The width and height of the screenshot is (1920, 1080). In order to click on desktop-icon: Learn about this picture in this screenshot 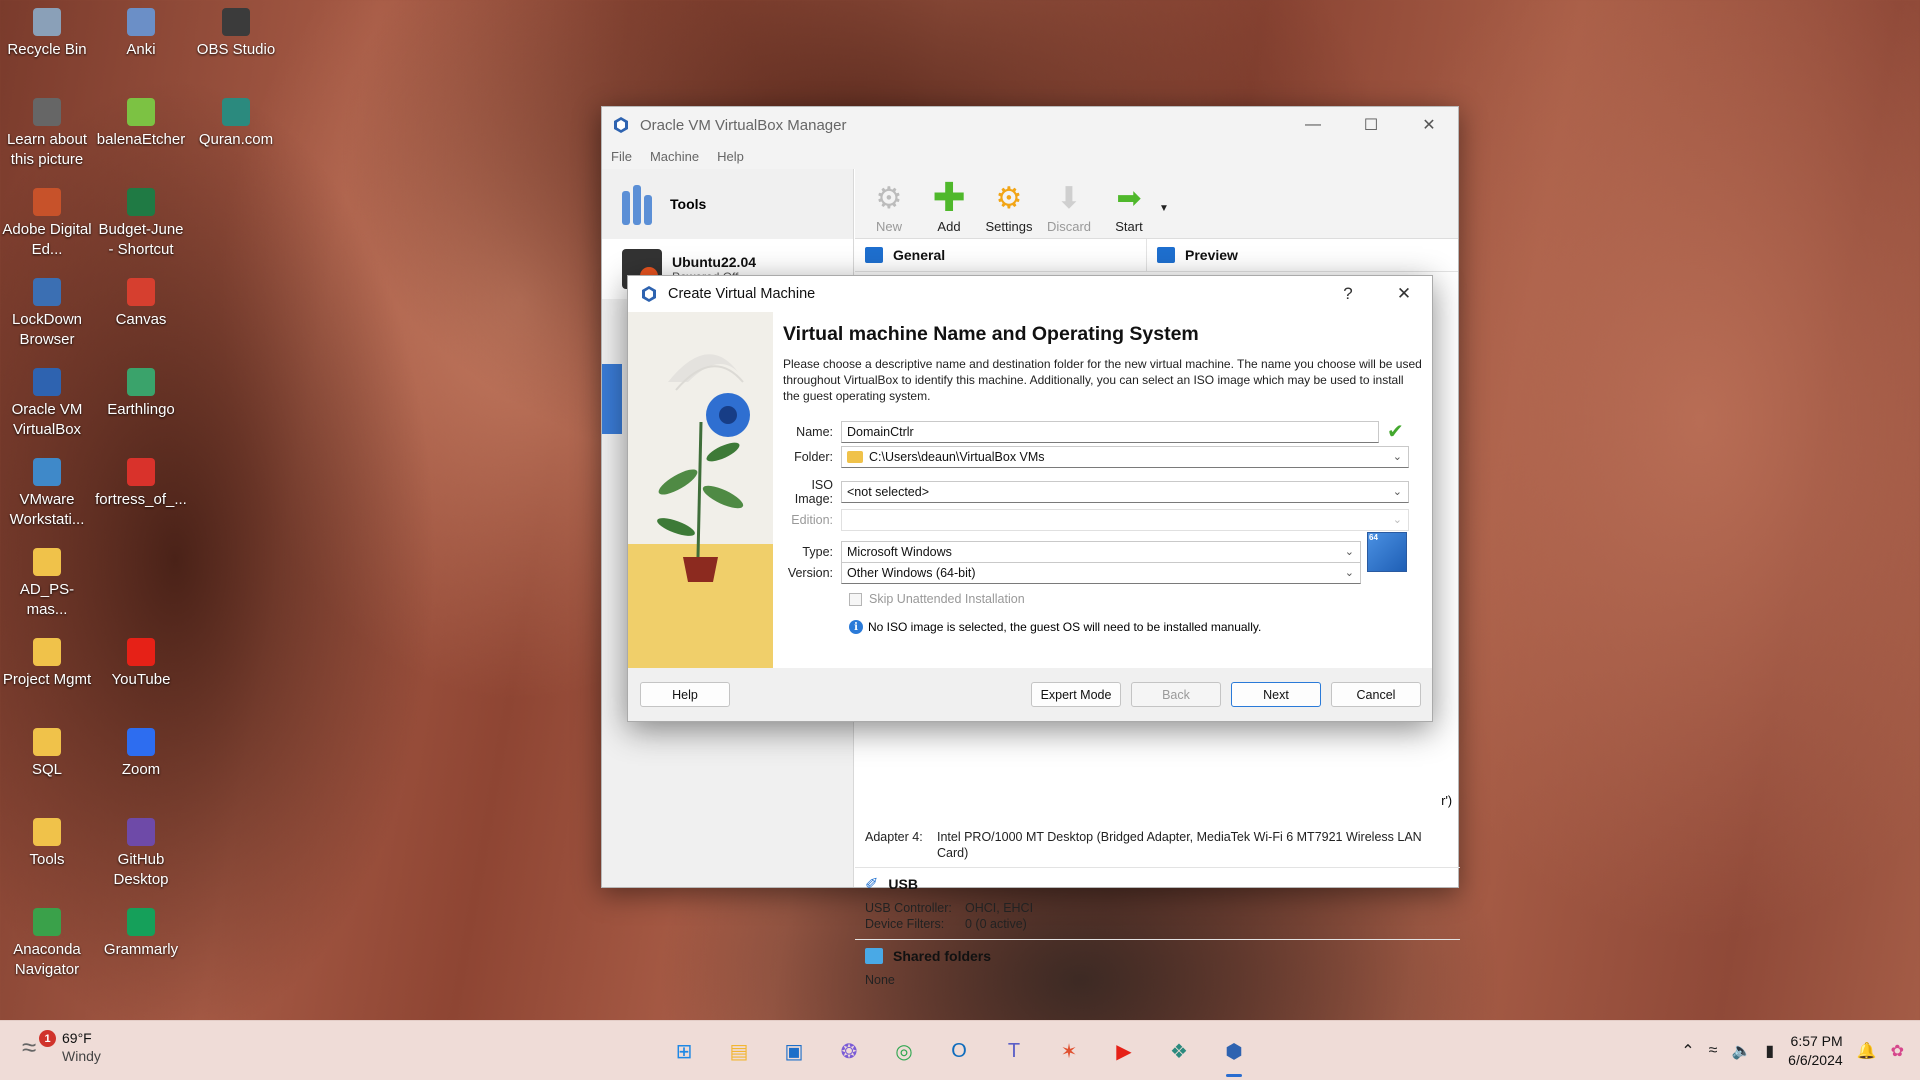, I will do `click(47, 134)`.